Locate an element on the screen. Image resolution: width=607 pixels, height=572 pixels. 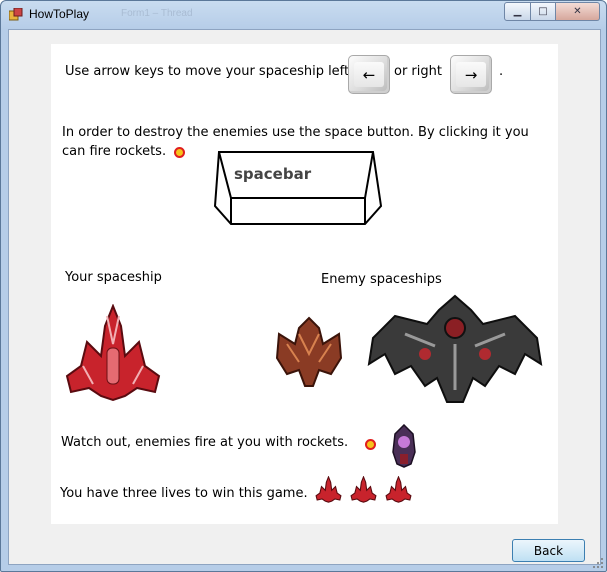
your-spaceship-label: Your spaceship is located at coordinates (113, 277).